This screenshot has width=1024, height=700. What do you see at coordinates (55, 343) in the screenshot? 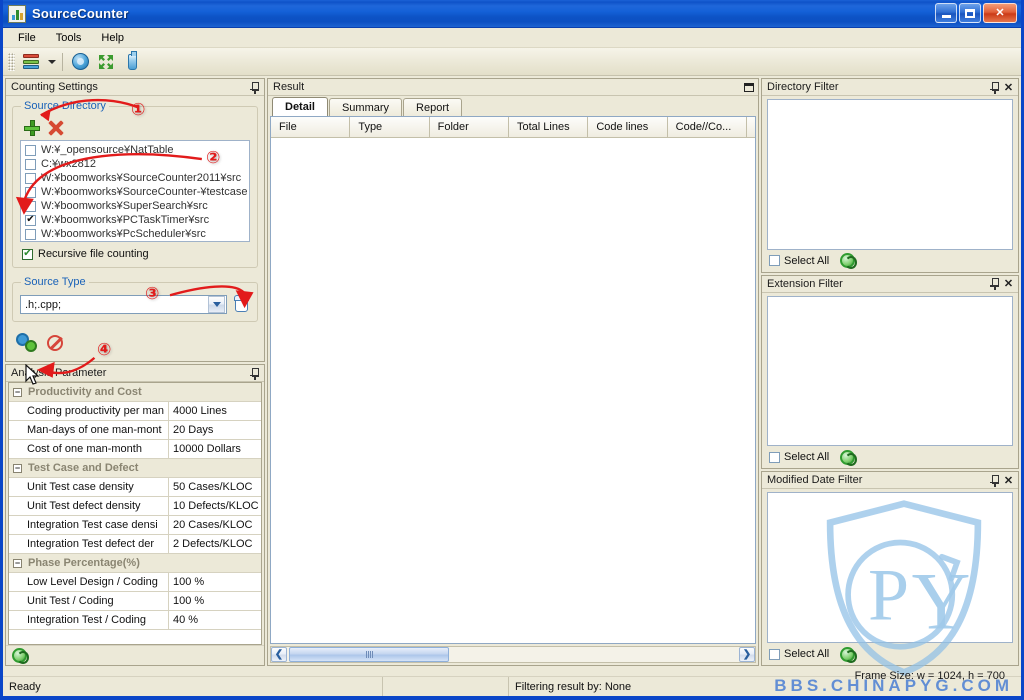
I see `ban-stop-icon` at bounding box center [55, 343].